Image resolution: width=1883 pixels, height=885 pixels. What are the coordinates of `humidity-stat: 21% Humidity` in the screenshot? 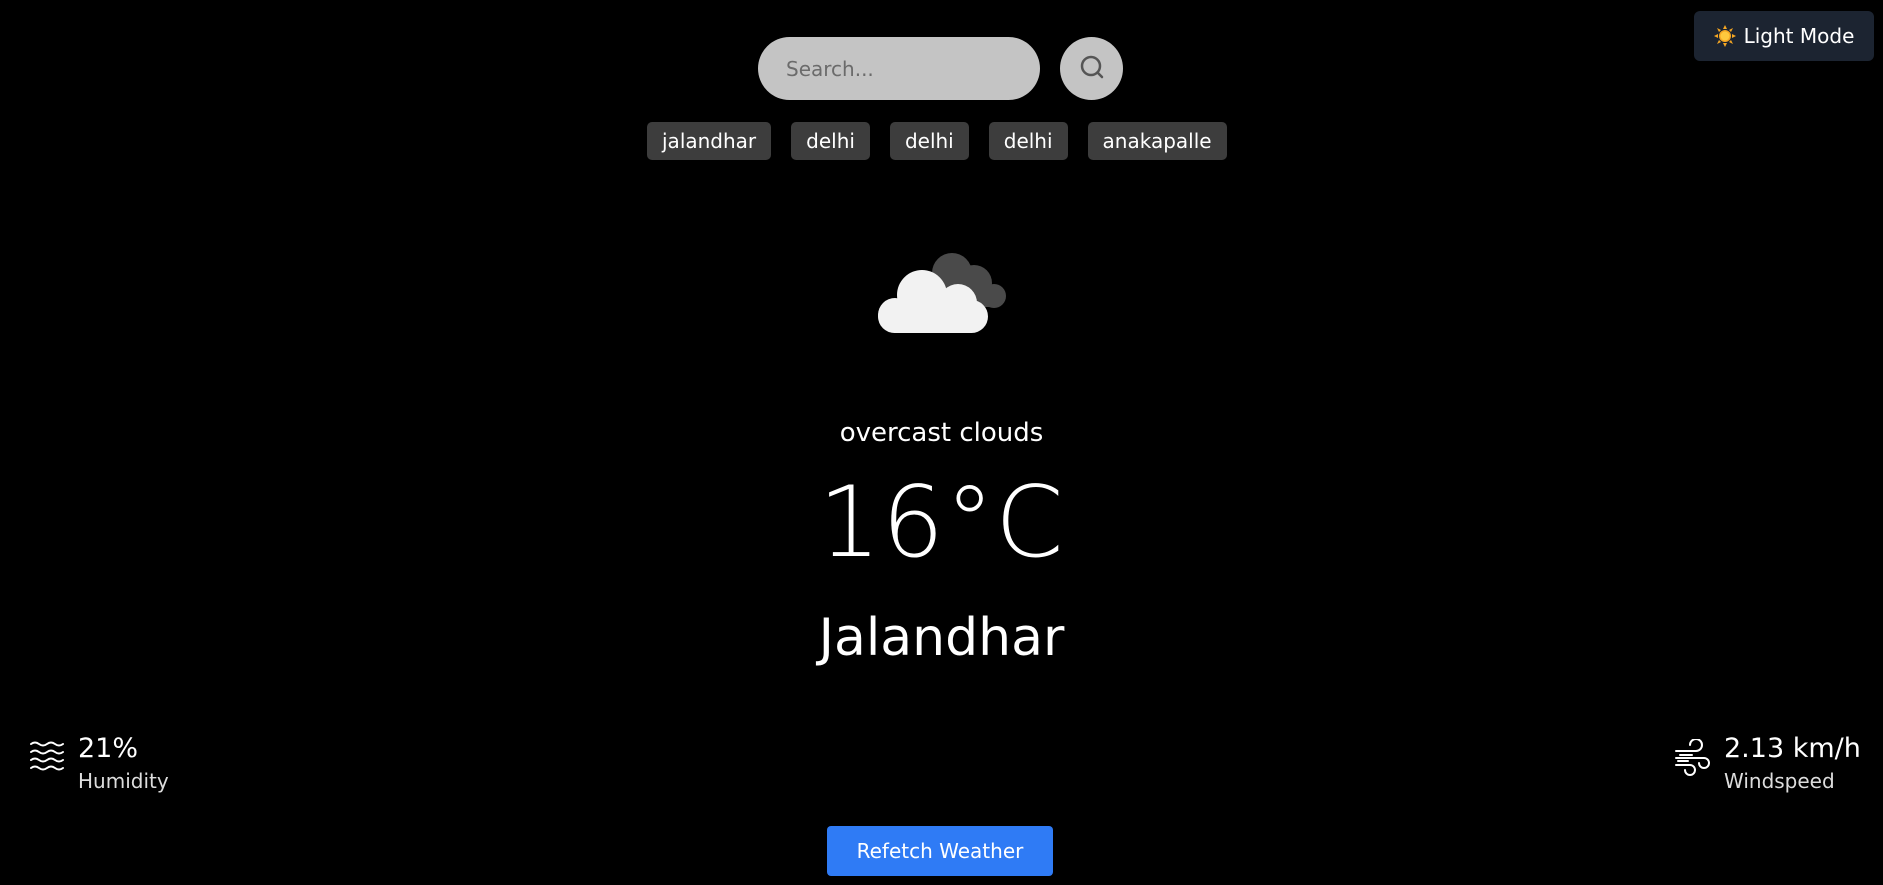 It's located at (98, 763).